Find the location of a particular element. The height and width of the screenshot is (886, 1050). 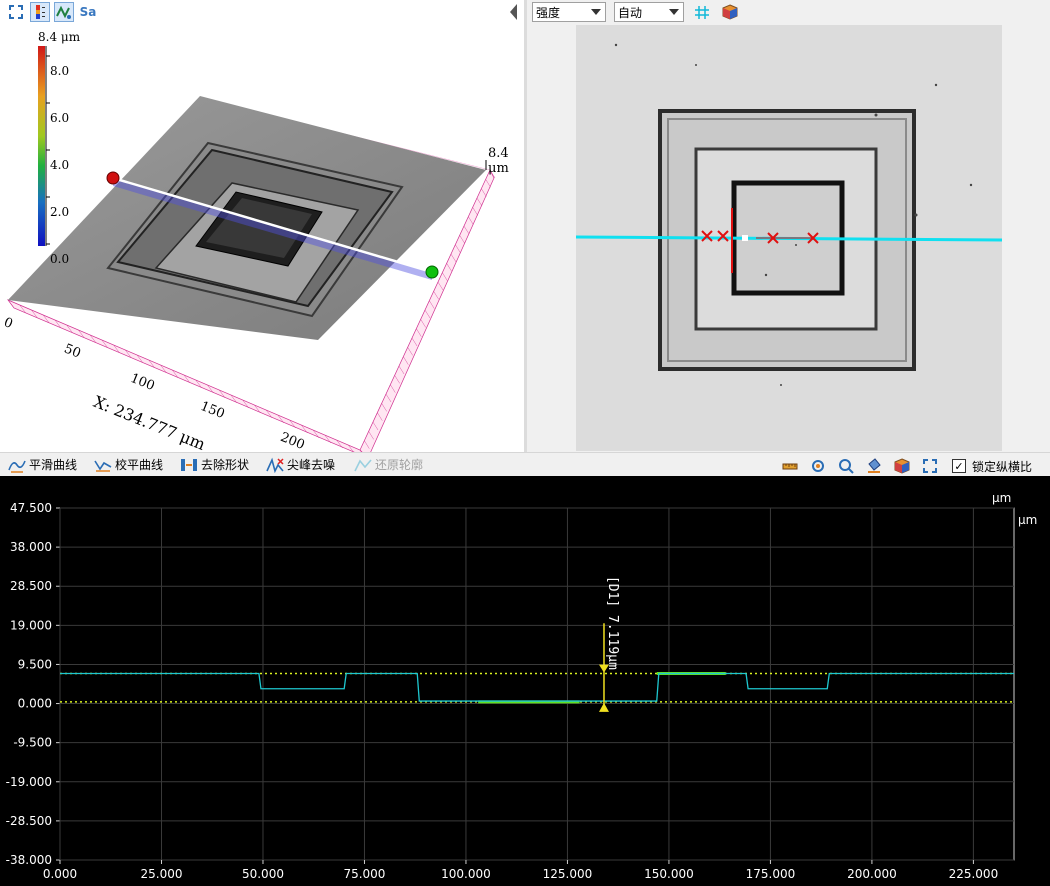

colorbar-tick: 4.0 is located at coordinates (60, 165).